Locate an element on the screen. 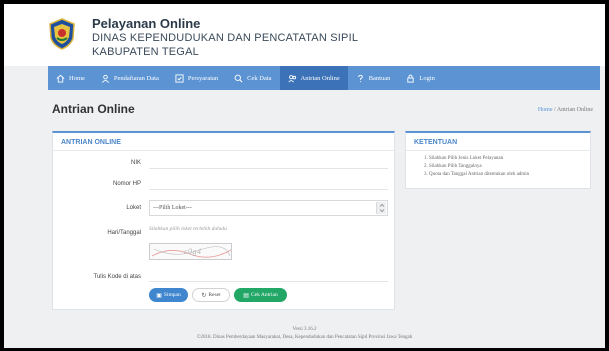 This screenshot has height=351, width=609. nav-login: Login is located at coordinates (420, 78).